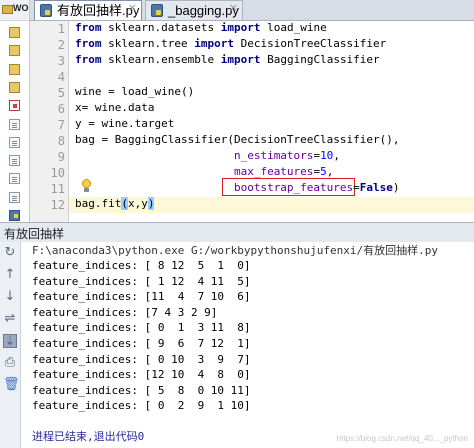 Image resolution: width=474 pixels, height=448 pixels. I want to click on rerun-icon: ↻, so click(10, 253).